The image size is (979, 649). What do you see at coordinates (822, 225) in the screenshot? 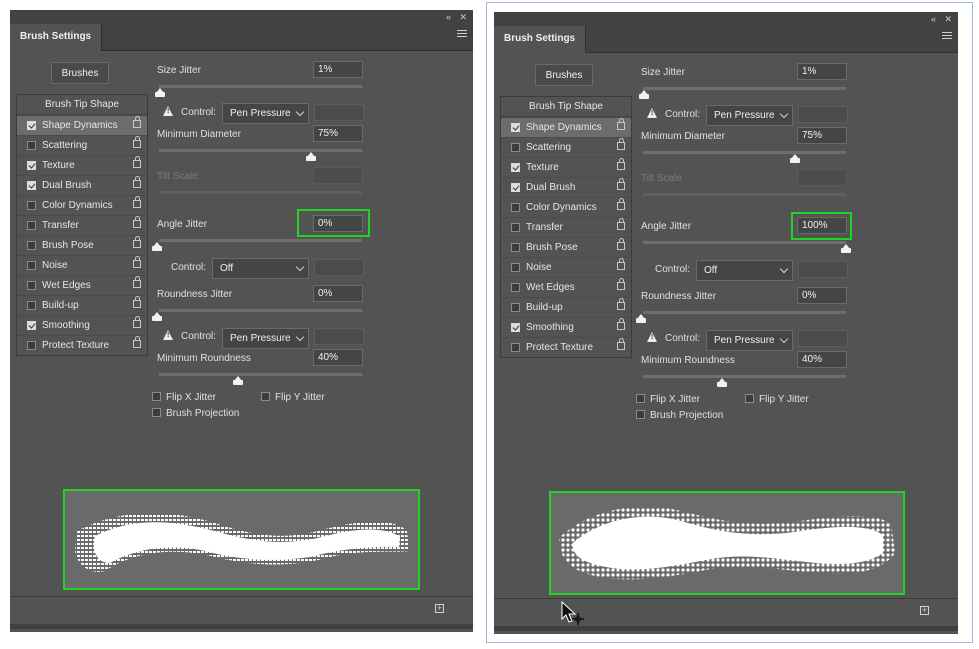
I see `angle-jitter-field: 100%` at bounding box center [822, 225].